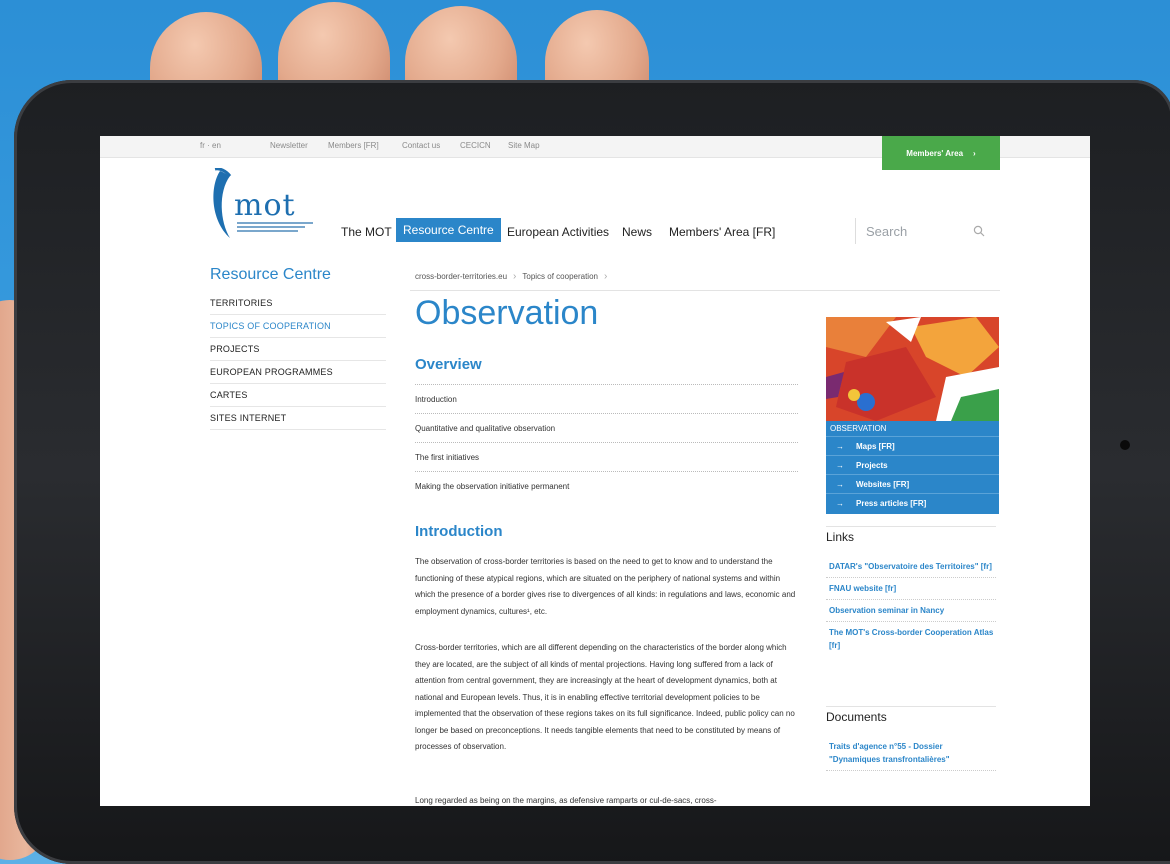 This screenshot has width=1170, height=864. Describe the element at coordinates (448, 230) in the screenshot. I see `nav-resource-centre: Resource Centre` at that location.